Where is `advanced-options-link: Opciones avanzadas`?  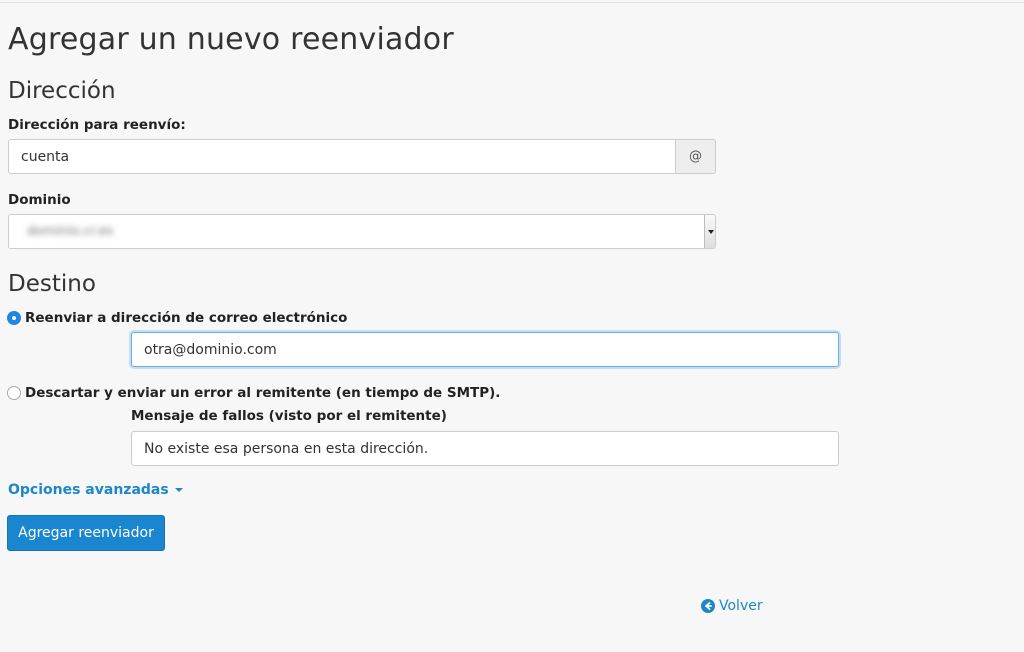
advanced-options-link: Opciones avanzadas is located at coordinates (95, 490).